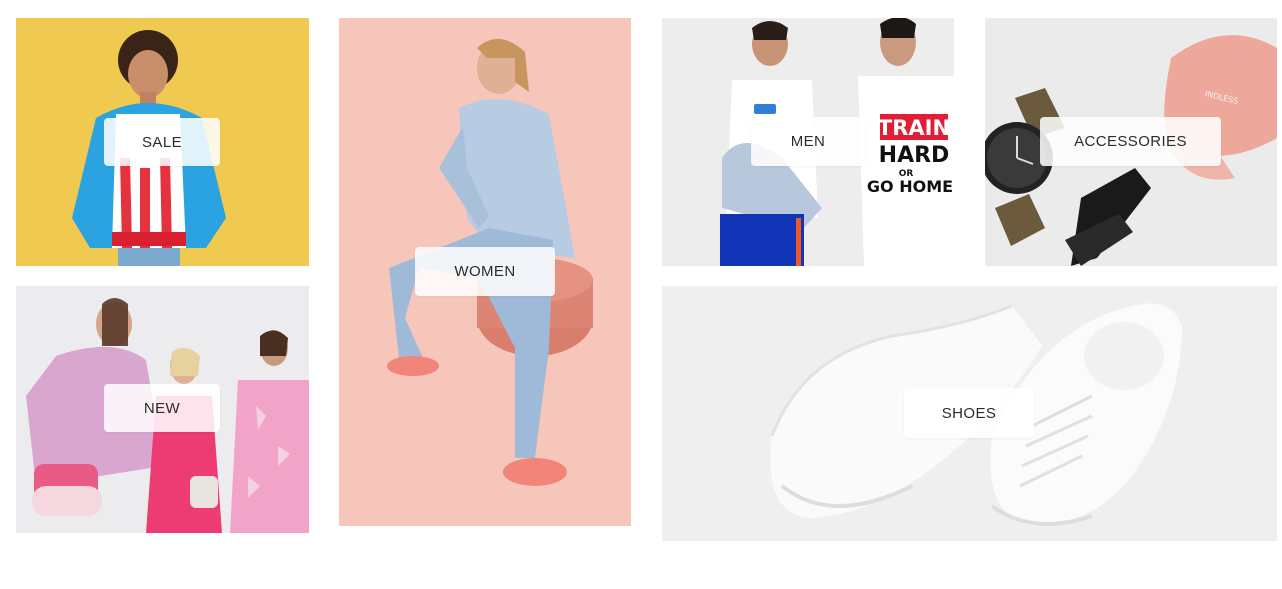 The width and height of the screenshot is (1282, 589). I want to click on new-label: NEW, so click(162, 408).